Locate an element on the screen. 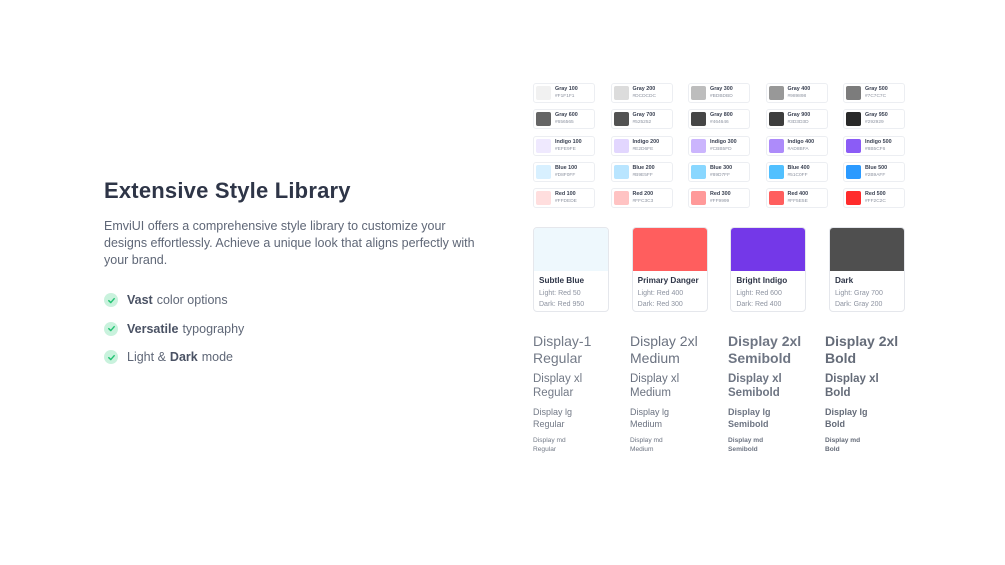 This screenshot has width=1005, height=565. swatch-text: Red 100 #FFDEDE is located at coordinates (566, 198).